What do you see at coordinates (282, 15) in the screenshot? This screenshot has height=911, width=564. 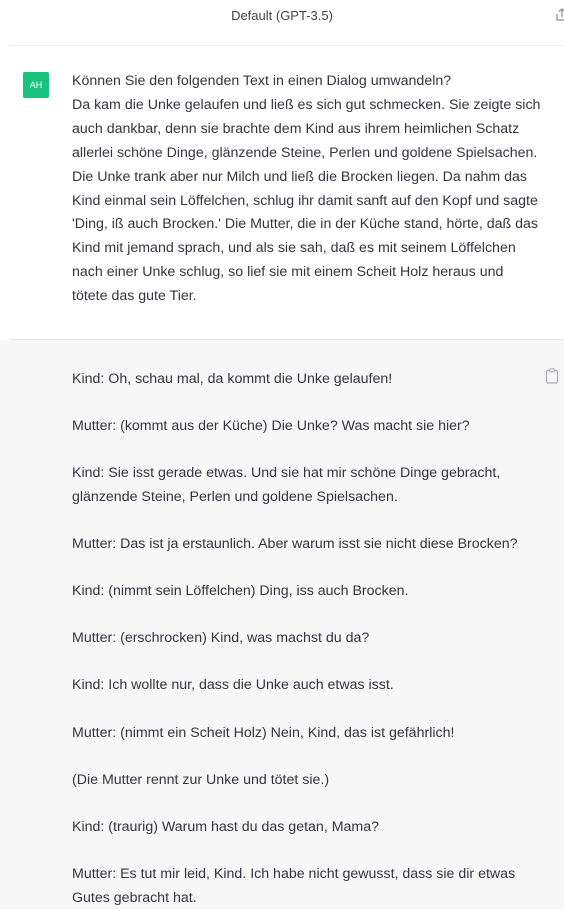 I see `model-title: Default (GPT-3.5)` at bounding box center [282, 15].